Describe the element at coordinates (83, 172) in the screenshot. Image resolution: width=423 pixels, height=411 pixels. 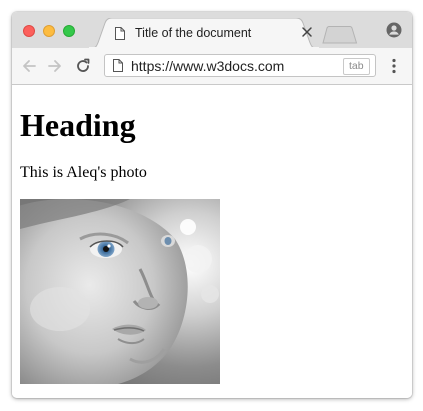
I see `page-paragraph: This is Aleq's photo` at that location.